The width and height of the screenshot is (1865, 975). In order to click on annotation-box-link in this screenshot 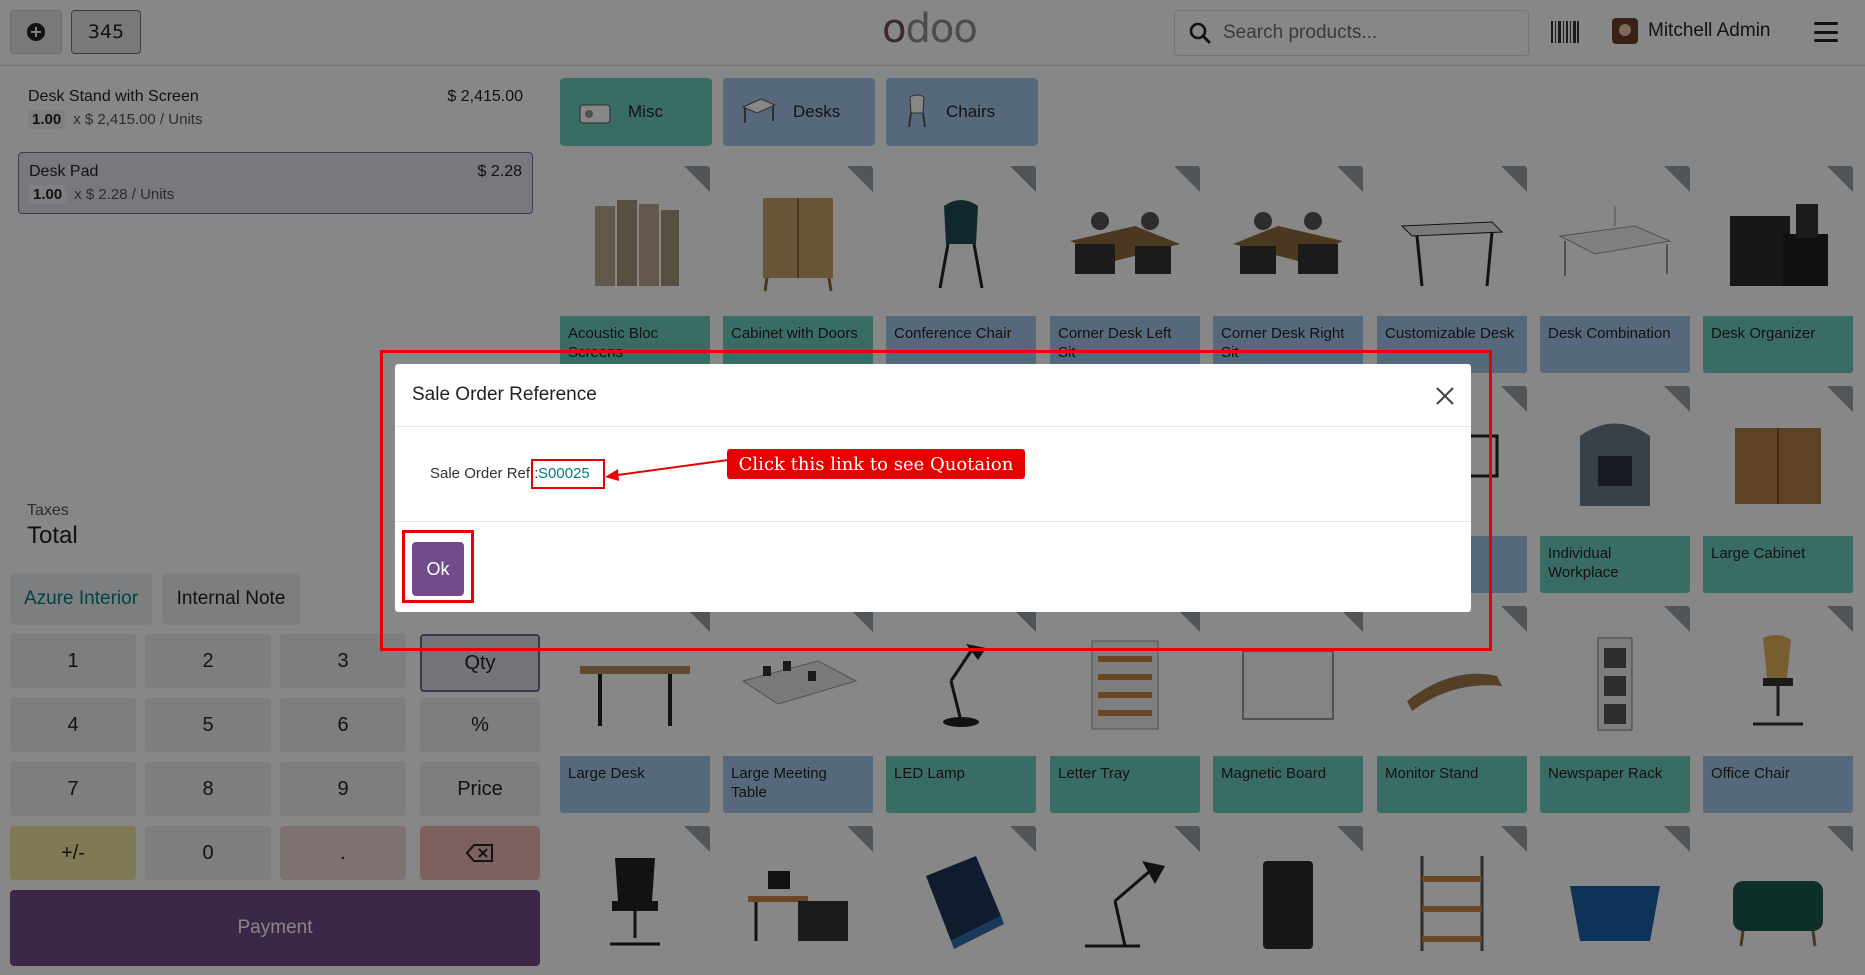, I will do `click(568, 474)`.